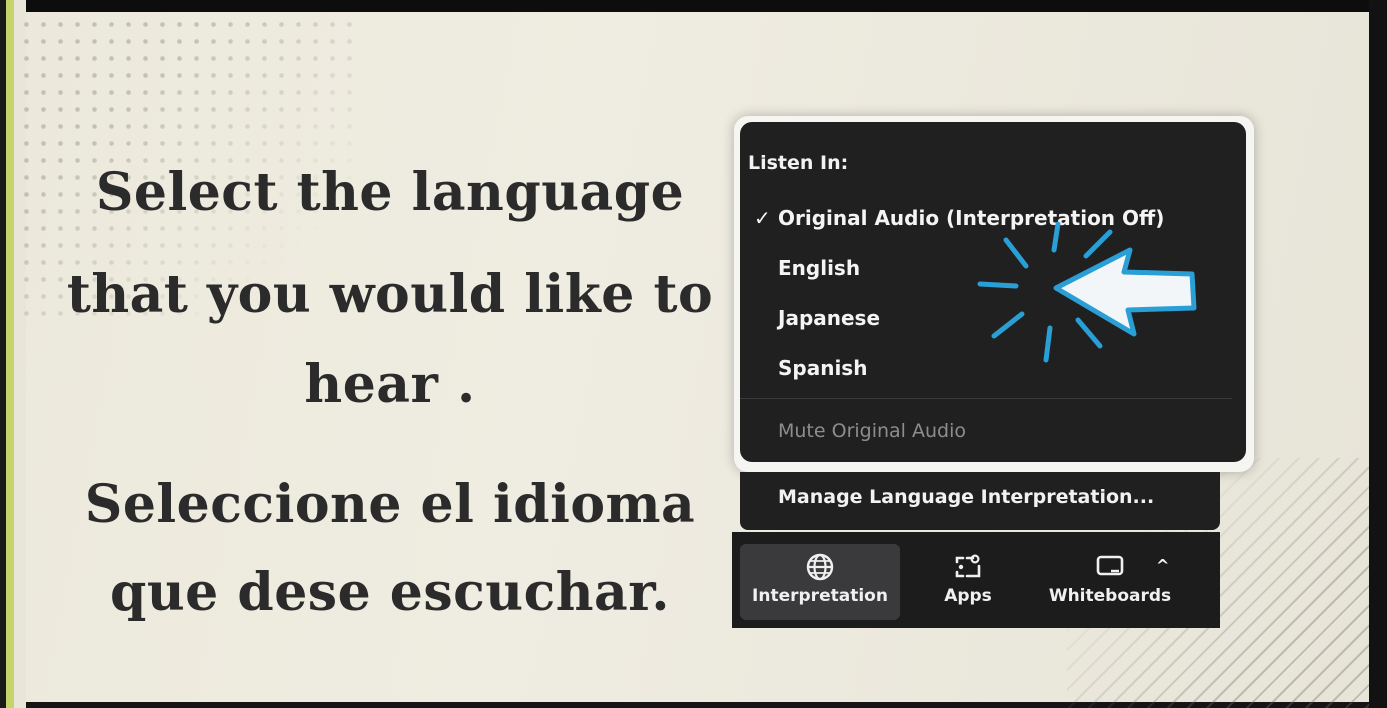 Image resolution: width=1387 pixels, height=708 pixels. Describe the element at coordinates (1110, 565) in the screenshot. I see `whiteboard-icon` at that location.